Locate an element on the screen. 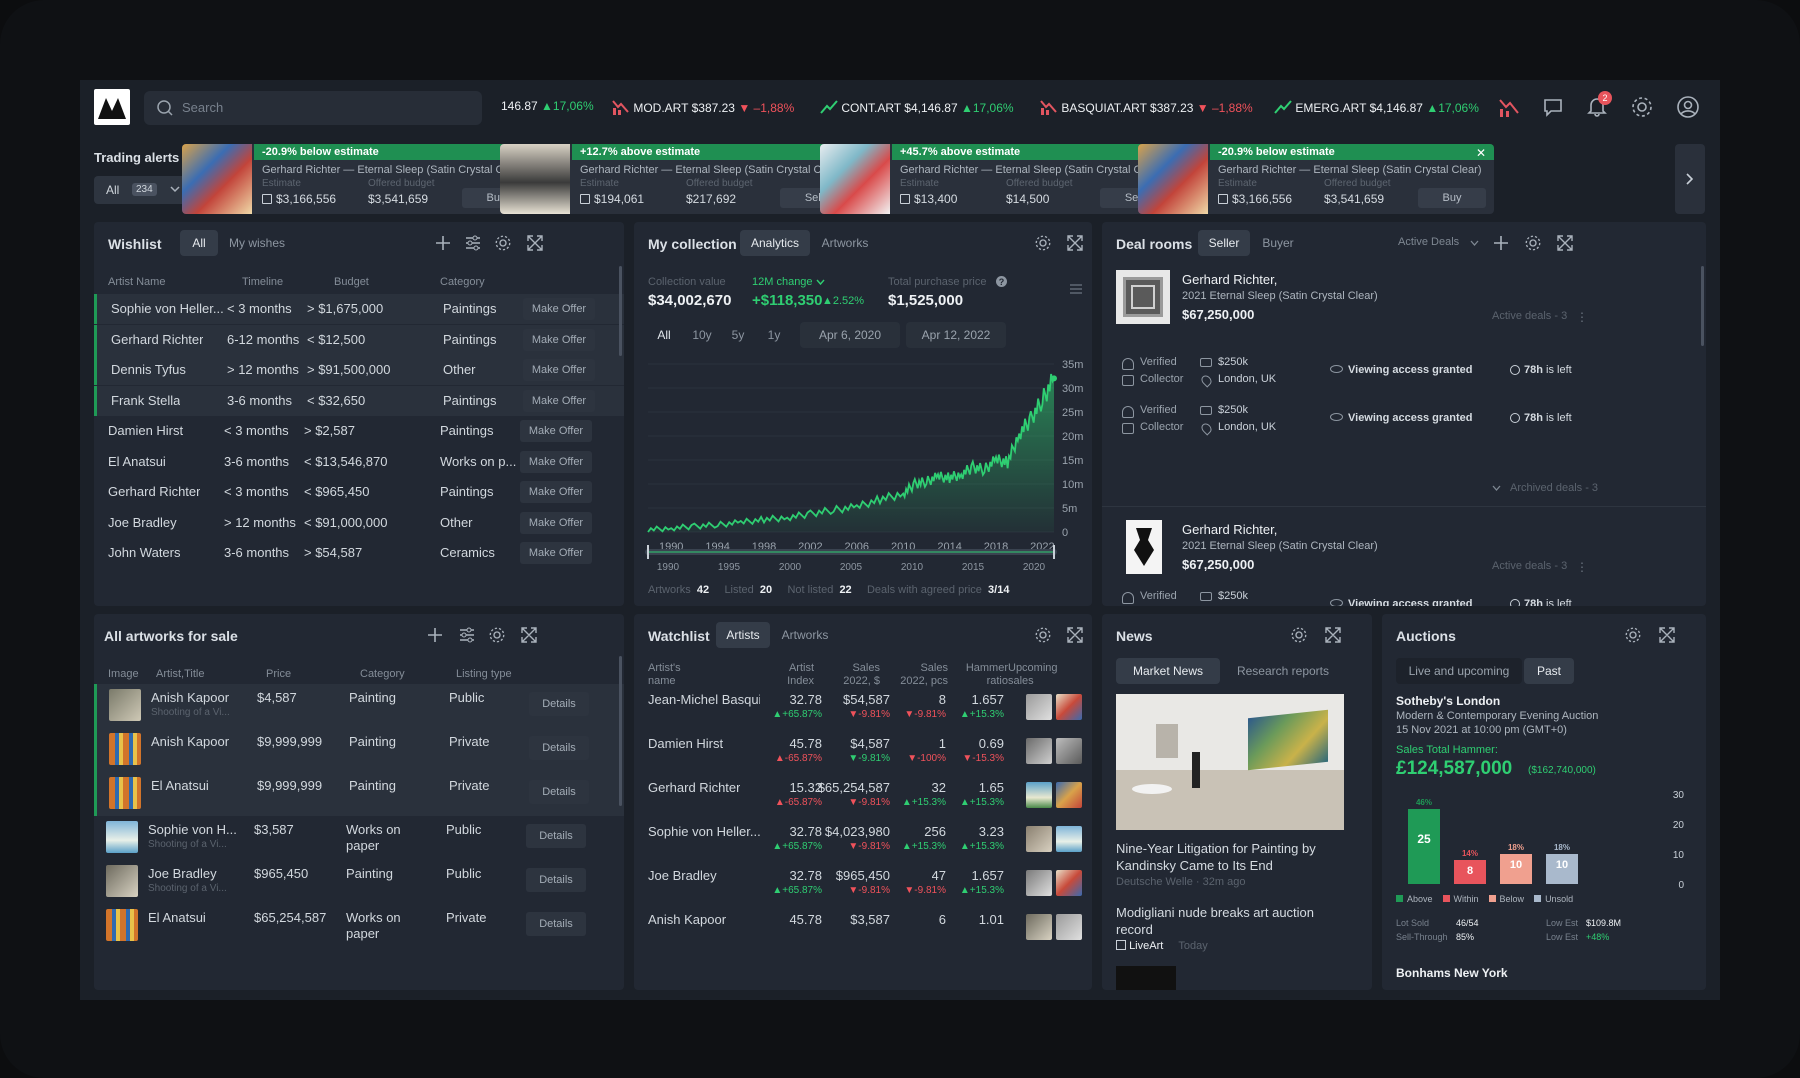 This screenshot has width=1800, height=1078. ticker-3: BASQUIAT.ART $387.23 ▼ –1,88% is located at coordinates (1146, 107).